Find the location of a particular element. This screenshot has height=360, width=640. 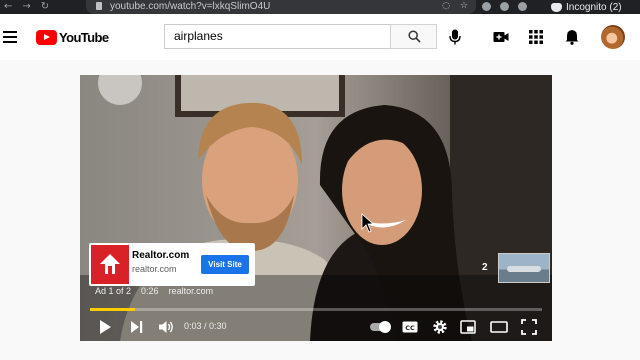

forward-icon: → is located at coordinates (26, 7).